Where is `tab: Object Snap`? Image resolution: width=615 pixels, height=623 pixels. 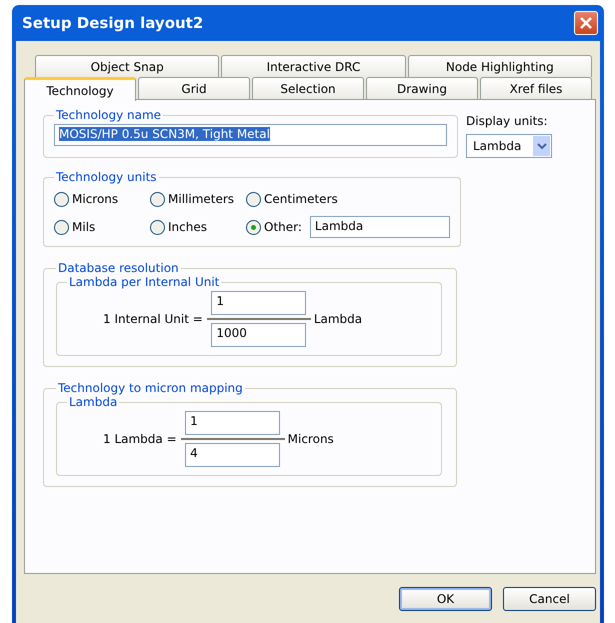 tab: Object Snap is located at coordinates (127, 66).